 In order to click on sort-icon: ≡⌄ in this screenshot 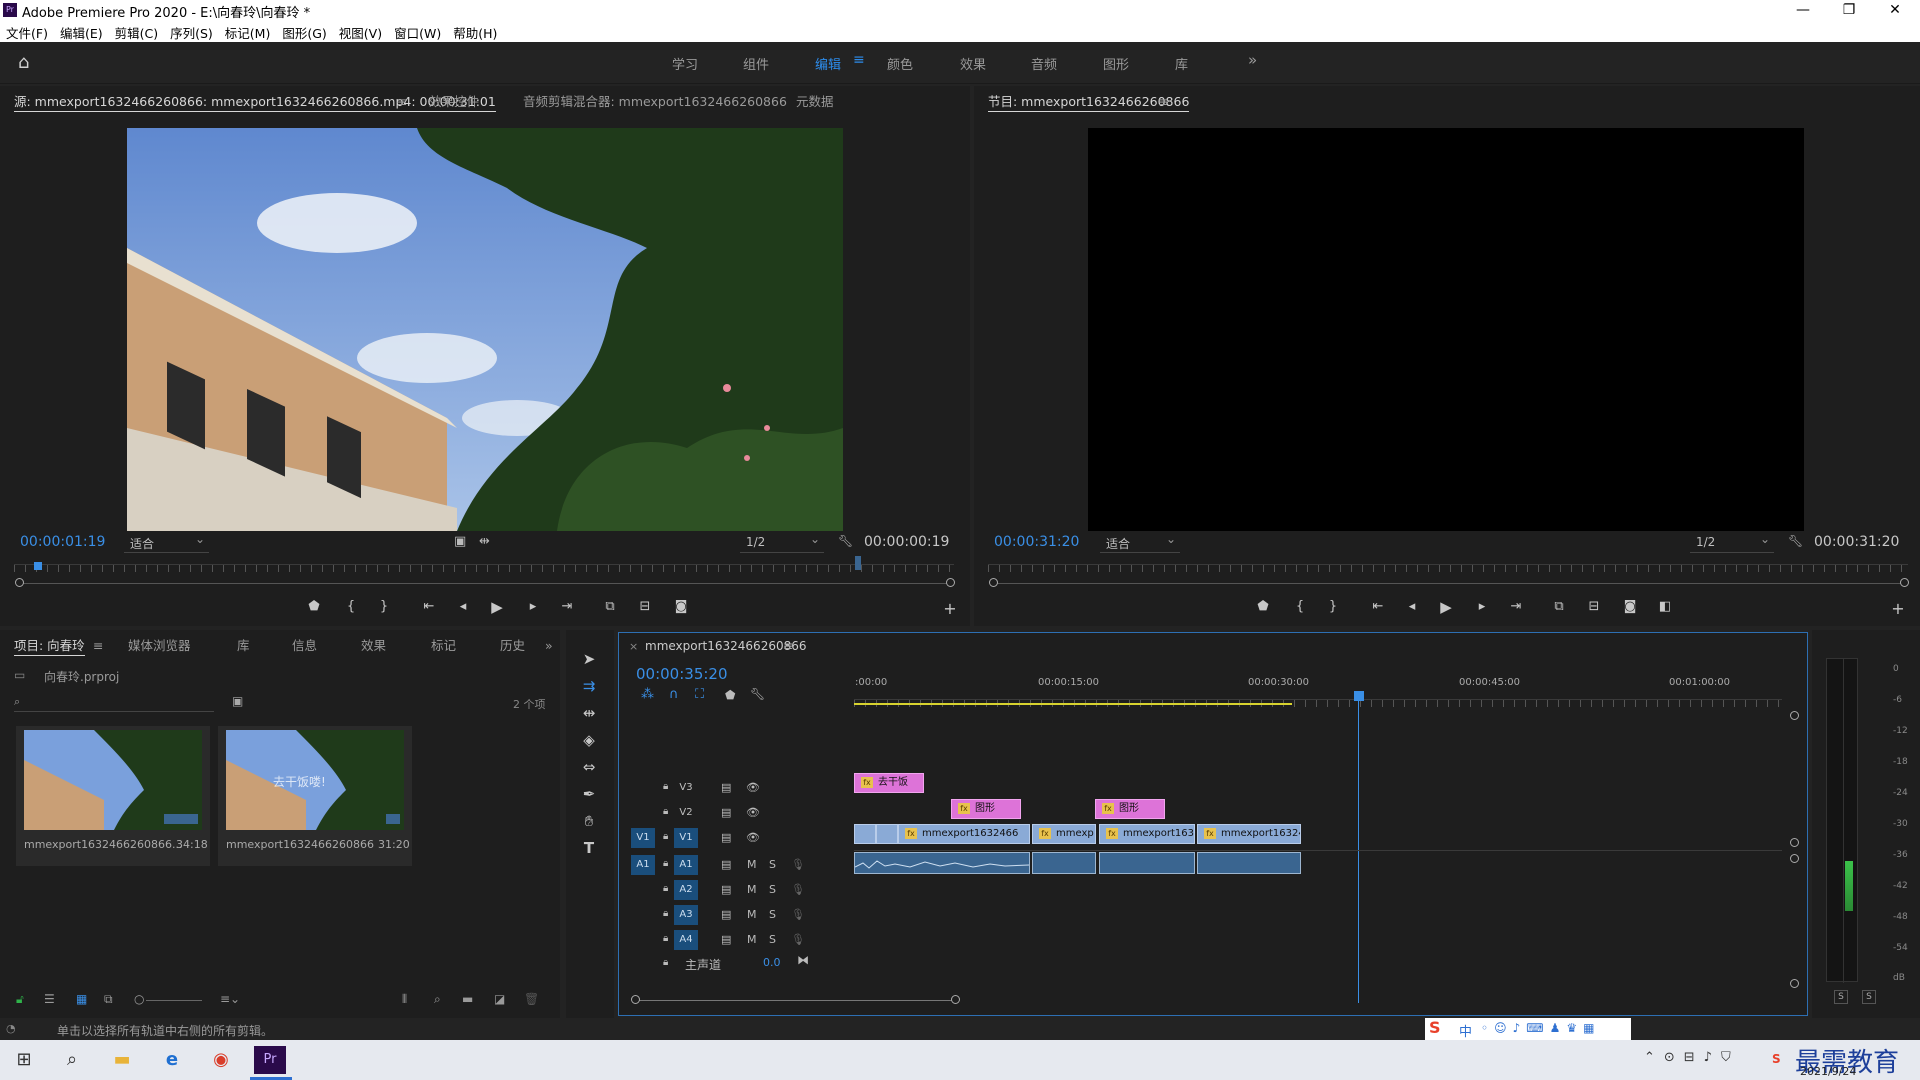, I will do `click(230, 999)`.